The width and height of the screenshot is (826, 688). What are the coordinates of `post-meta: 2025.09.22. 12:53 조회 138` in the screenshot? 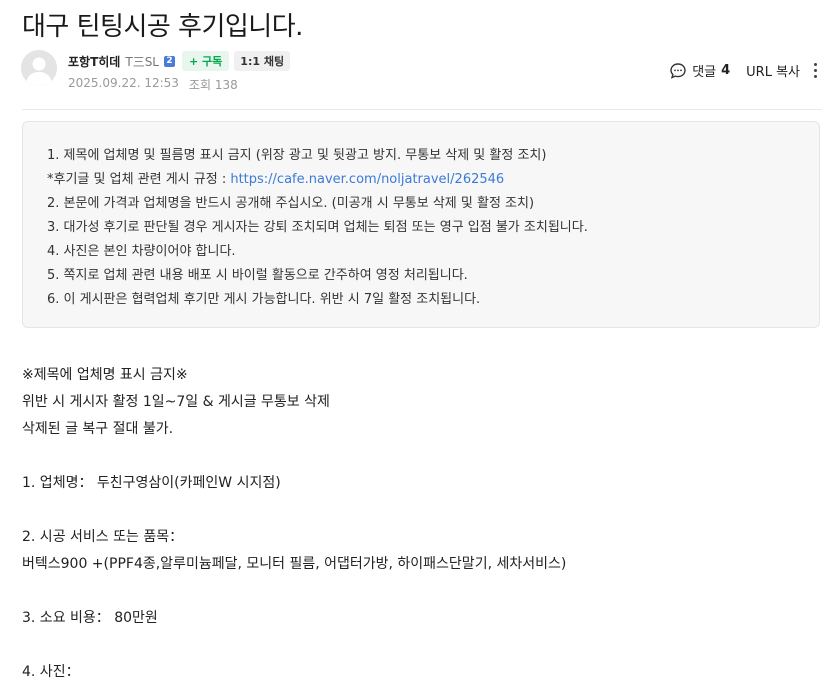 It's located at (153, 84).